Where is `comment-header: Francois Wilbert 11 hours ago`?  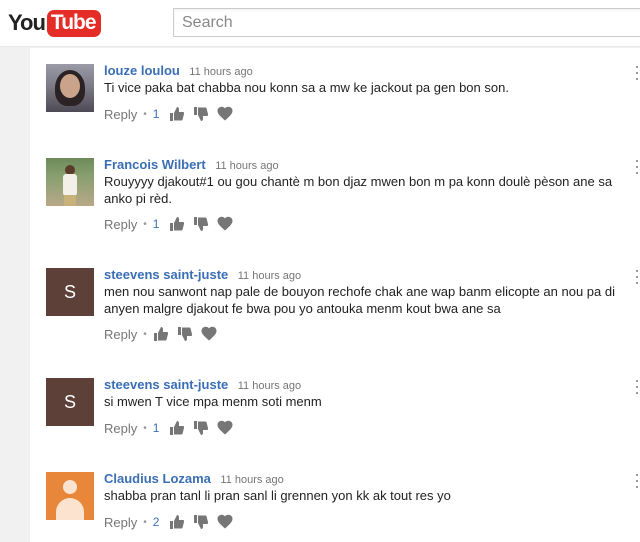
comment-header: Francois Wilbert 11 hours ago is located at coordinates (191, 165).